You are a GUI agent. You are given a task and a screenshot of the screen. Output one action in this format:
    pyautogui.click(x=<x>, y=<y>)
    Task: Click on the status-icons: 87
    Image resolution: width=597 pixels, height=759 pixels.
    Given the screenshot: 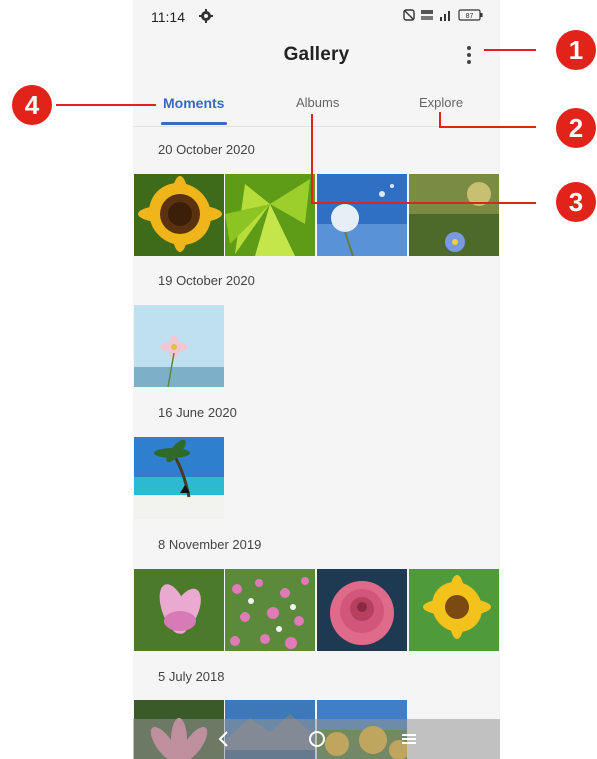 What is the action you would take?
    pyautogui.click(x=443, y=15)
    